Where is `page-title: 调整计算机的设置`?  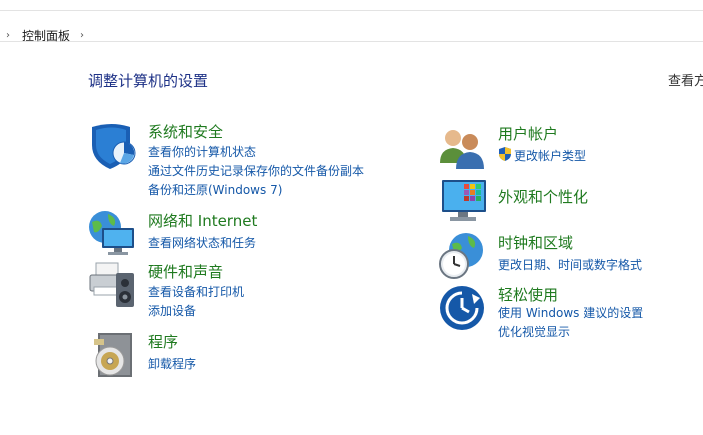
page-title: 调整计算机的设置 is located at coordinates (148, 81).